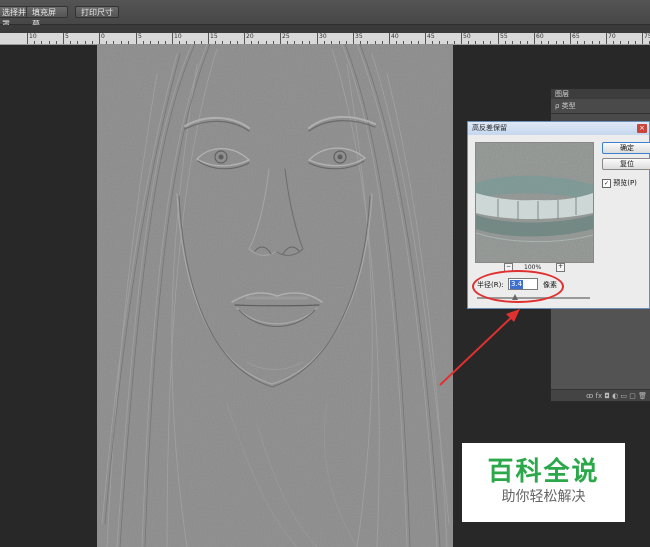 The width and height of the screenshot is (650, 547). What do you see at coordinates (103, 36) in the screenshot?
I see `ruler-label: 0` at bounding box center [103, 36].